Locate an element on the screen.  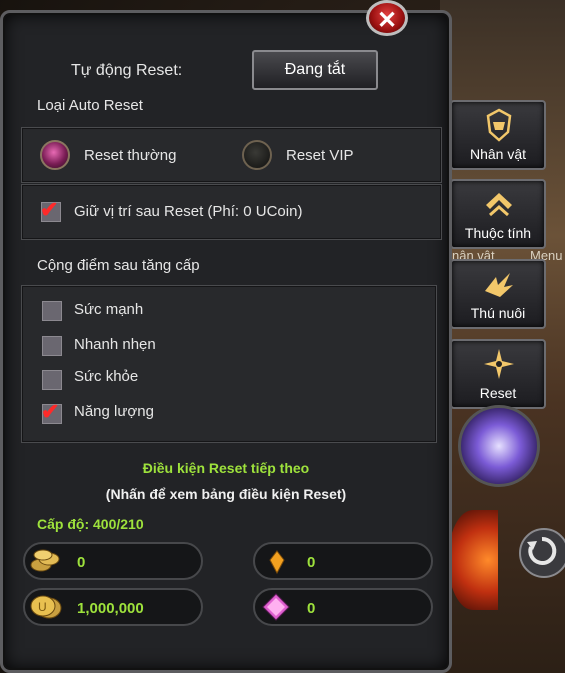
side-menu-character: Nhân vật is located at coordinates (498, 135).